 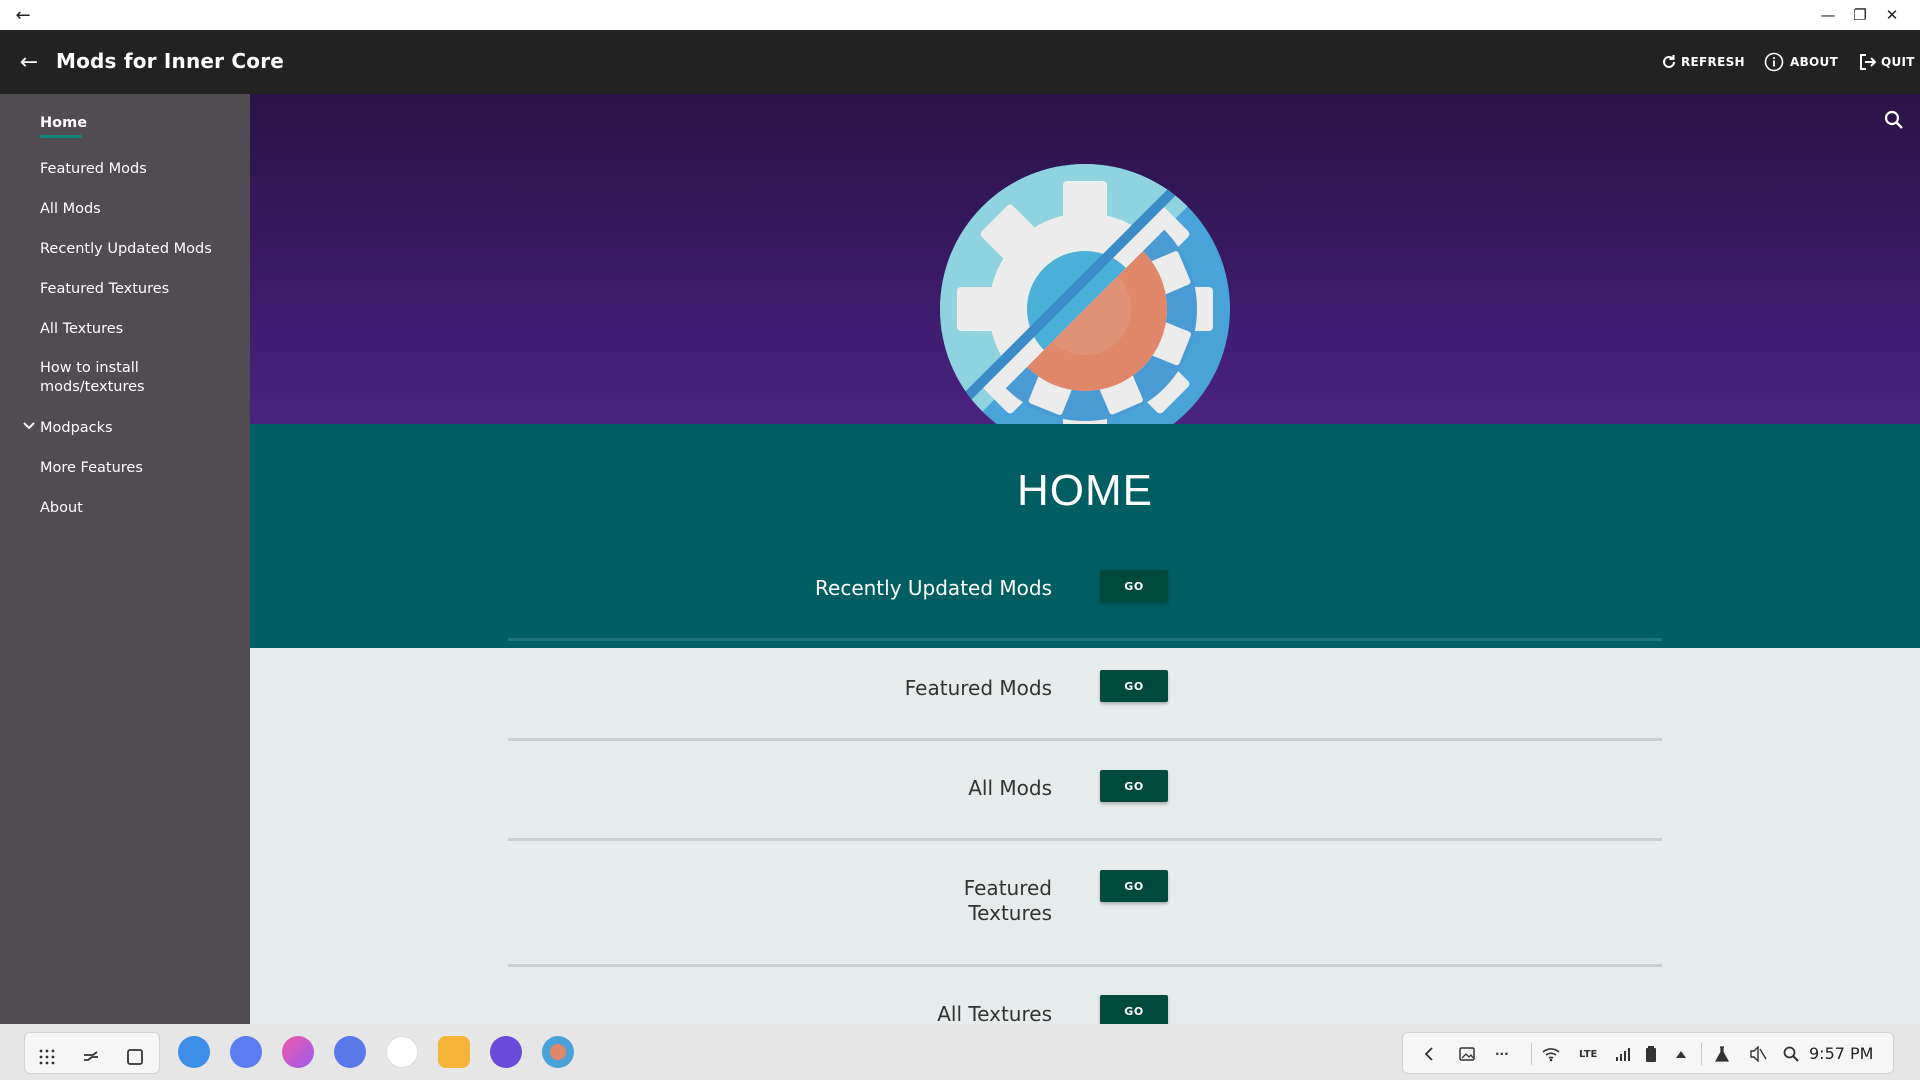 I want to click on sidebar-item-label-line2: mods/textures, so click(x=92, y=387).